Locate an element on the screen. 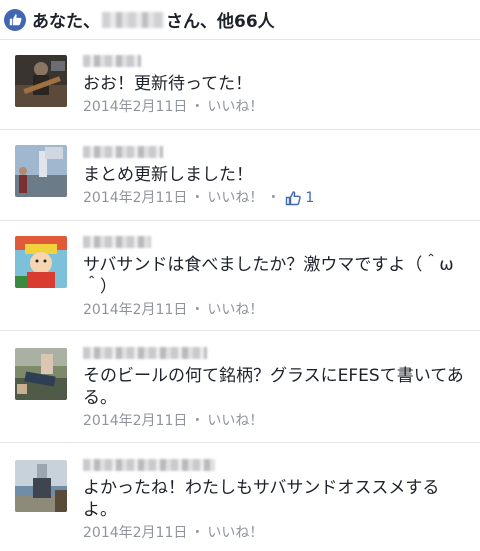 The height and width of the screenshot is (551, 480). comment-text: よかったね！わたしもサバサンドオススメするよ。 is located at coordinates (261, 499).